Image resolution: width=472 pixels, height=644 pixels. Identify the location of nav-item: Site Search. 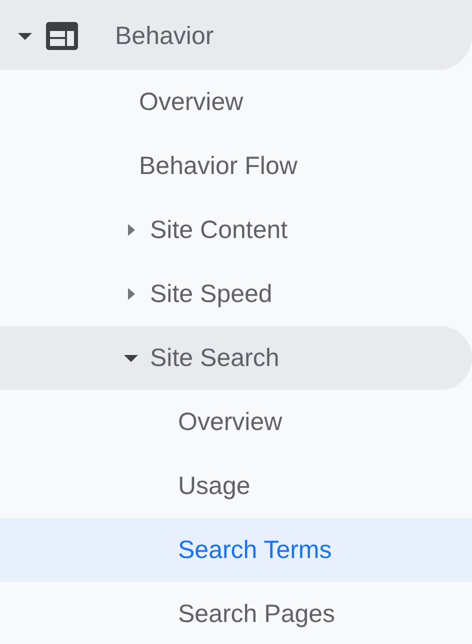
(236, 358).